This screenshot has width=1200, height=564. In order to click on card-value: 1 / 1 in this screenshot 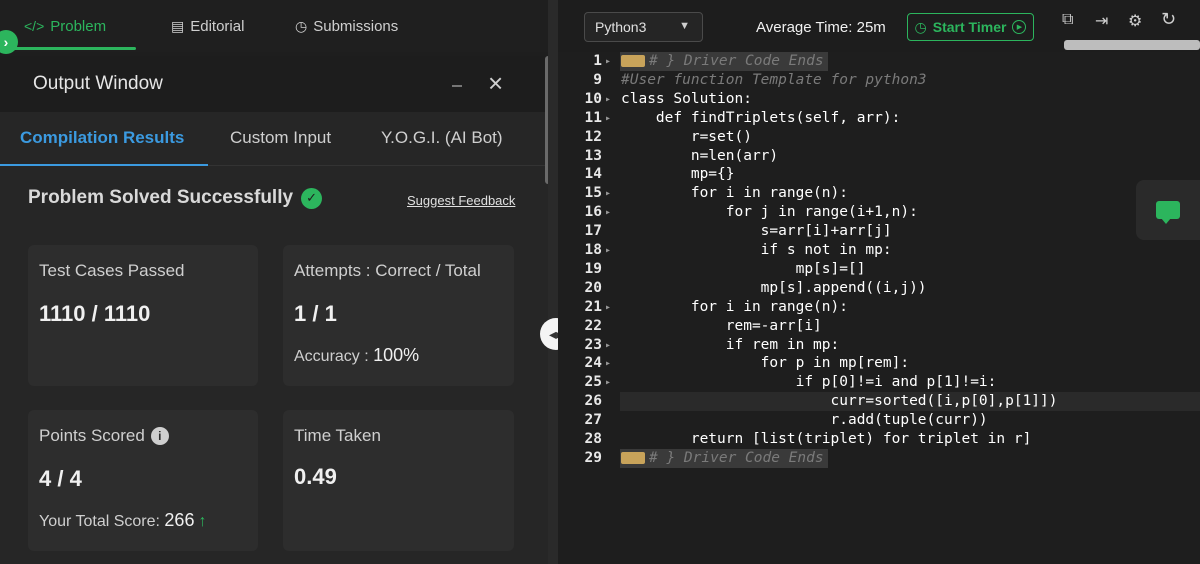, I will do `click(315, 313)`.